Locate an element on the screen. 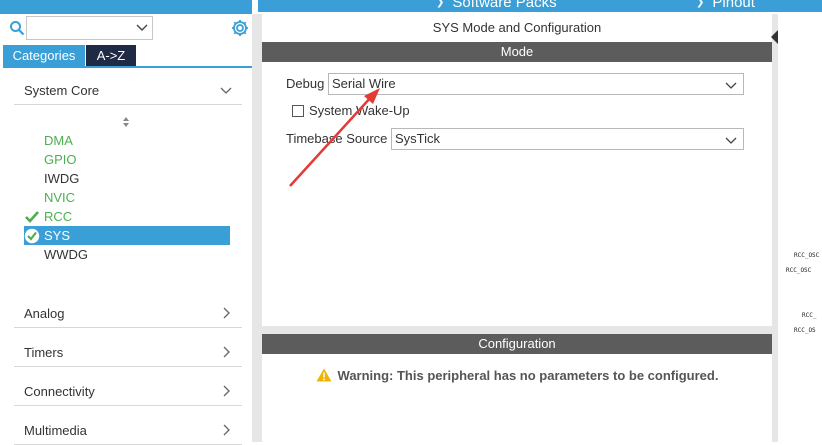 This screenshot has height=445, width=822. pinout-view: RCC_OSC RCC_OSC RCC_ RCC_OS is located at coordinates (800, 228).